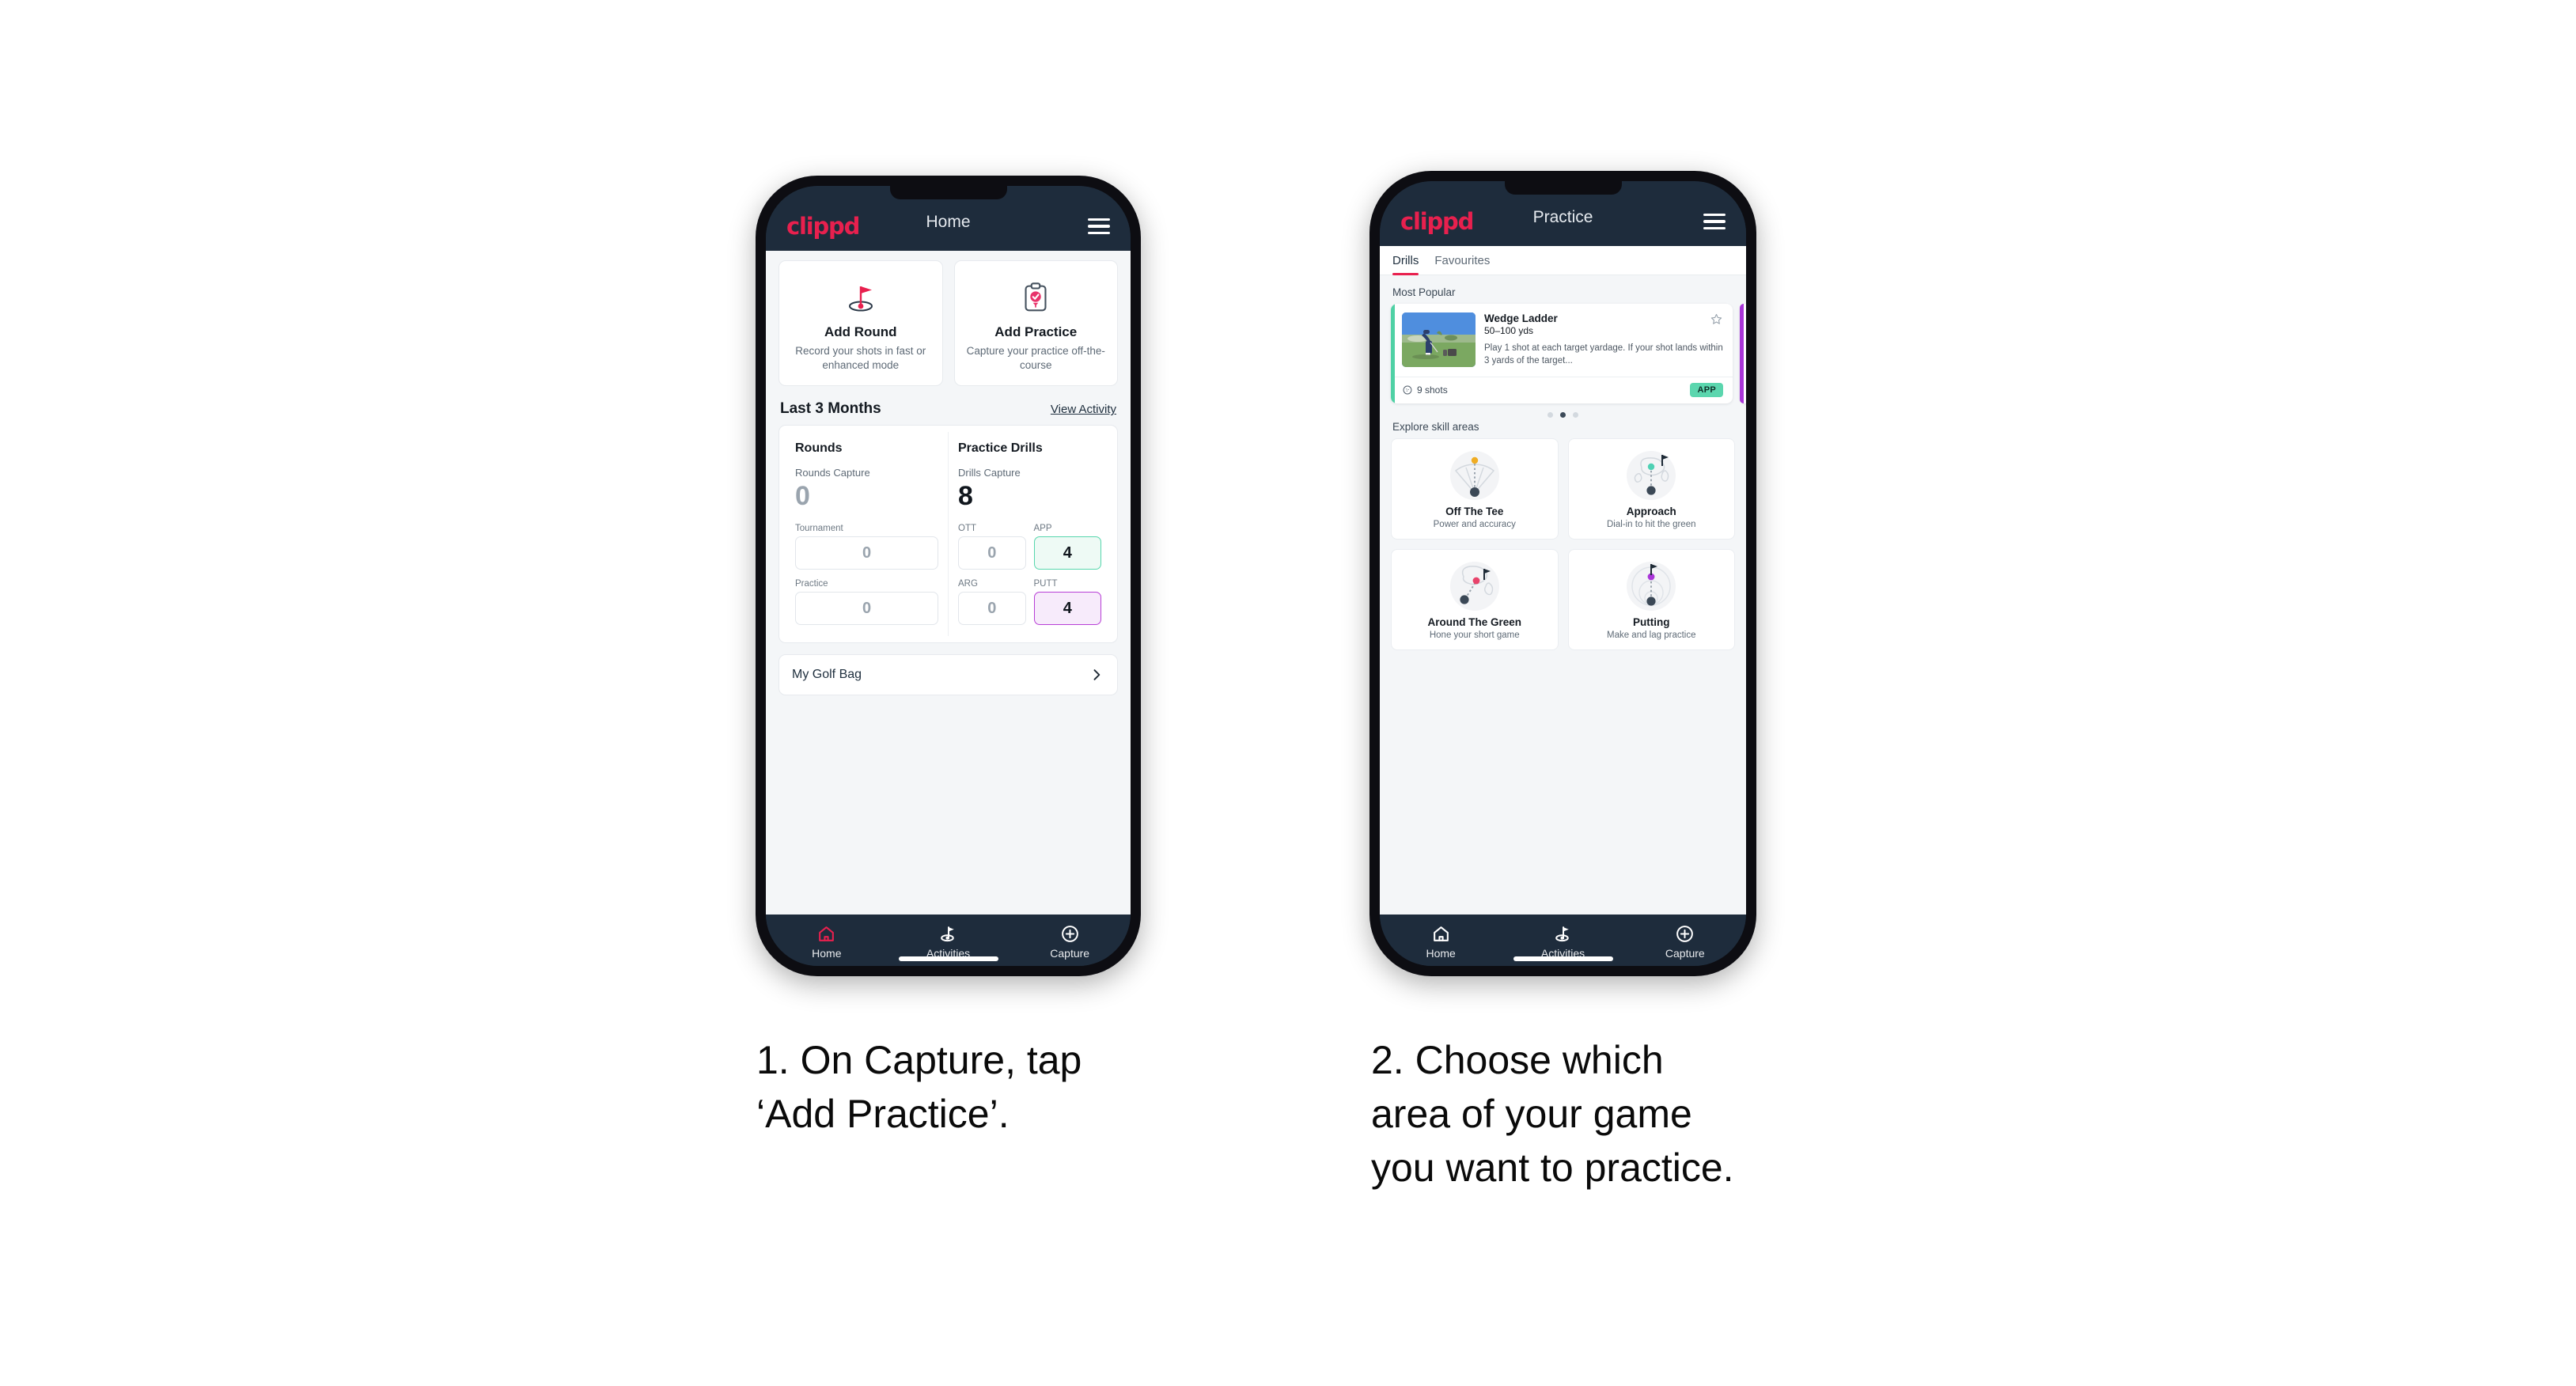 The image size is (2576, 1386). I want to click on metric-ott: OTT 0, so click(992, 547).